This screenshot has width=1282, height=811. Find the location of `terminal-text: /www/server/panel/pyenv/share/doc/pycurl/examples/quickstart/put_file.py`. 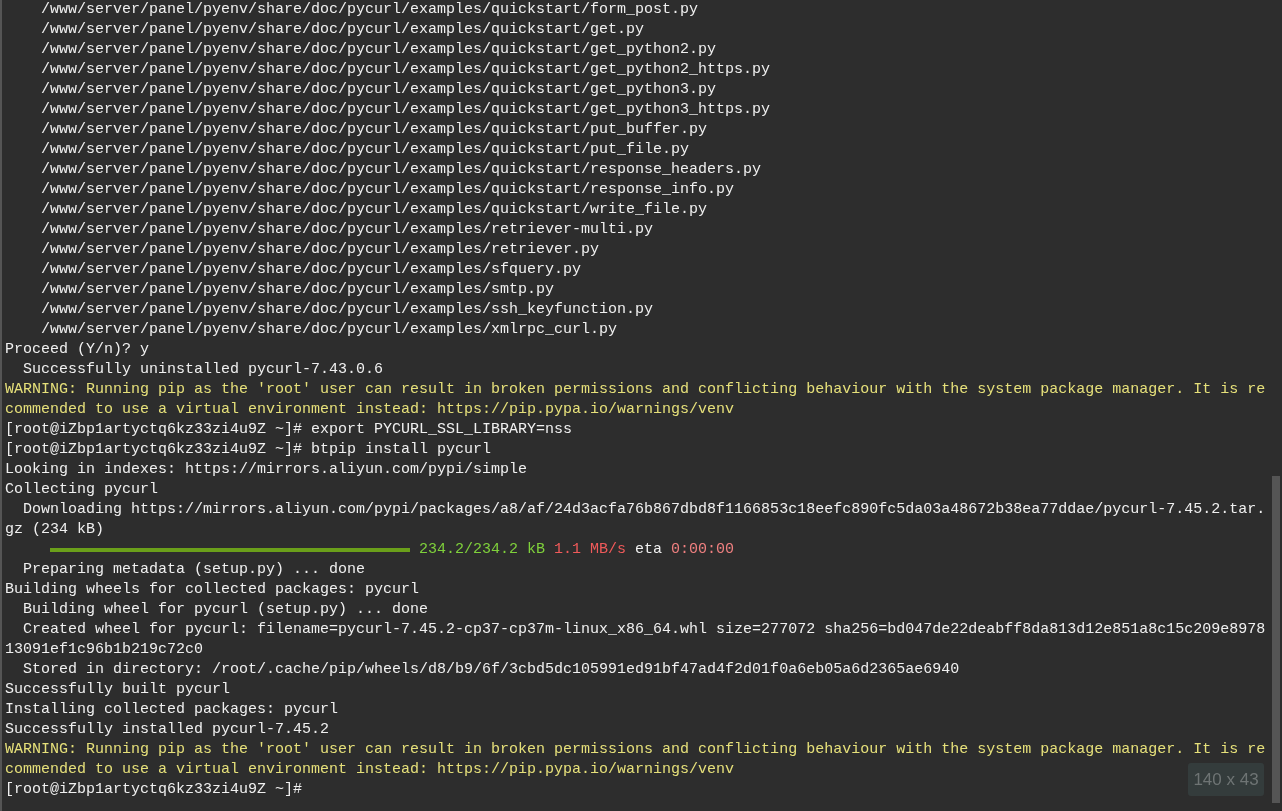

terminal-text: /www/server/panel/pyenv/share/doc/pycurl/examples/quickstart/put_file.py is located at coordinates (365, 150).